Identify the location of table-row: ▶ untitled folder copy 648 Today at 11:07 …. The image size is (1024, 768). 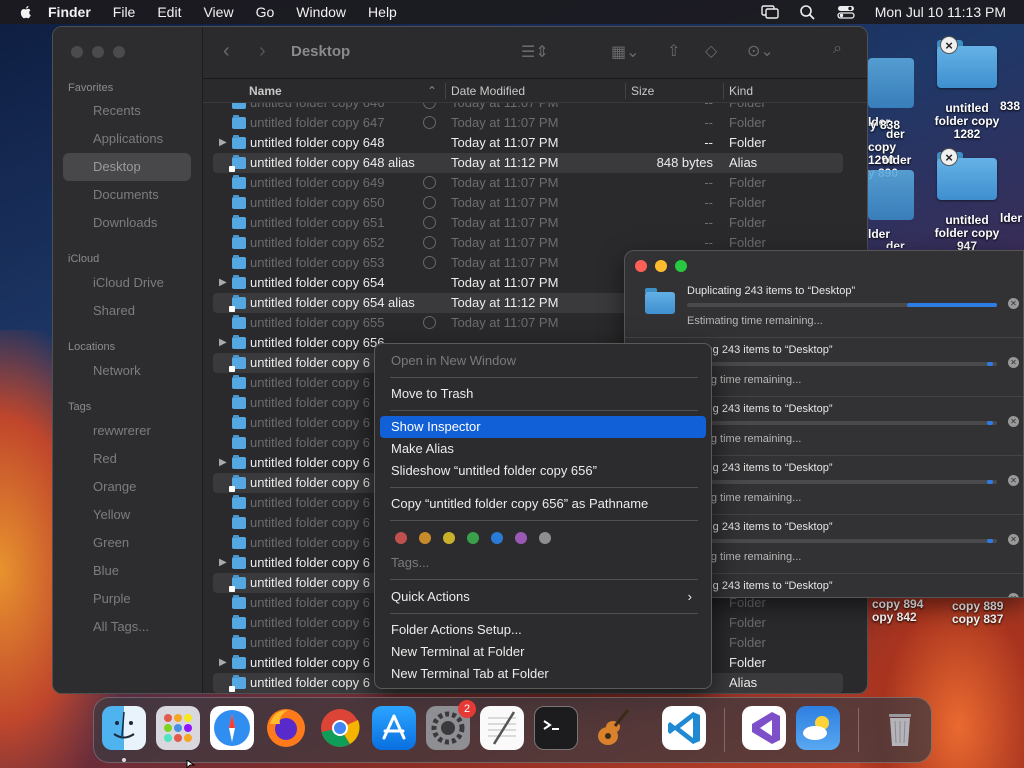
(528, 143).